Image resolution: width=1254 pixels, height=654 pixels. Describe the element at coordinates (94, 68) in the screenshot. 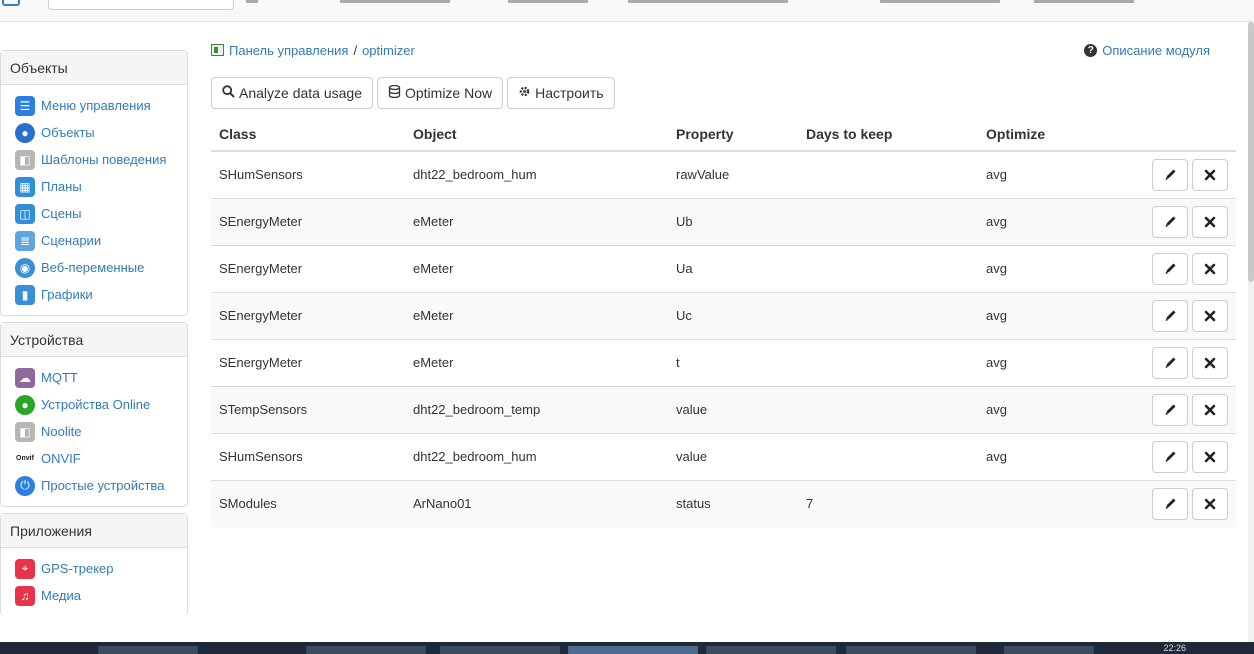

I see `objects-panel-title: Объекты` at that location.